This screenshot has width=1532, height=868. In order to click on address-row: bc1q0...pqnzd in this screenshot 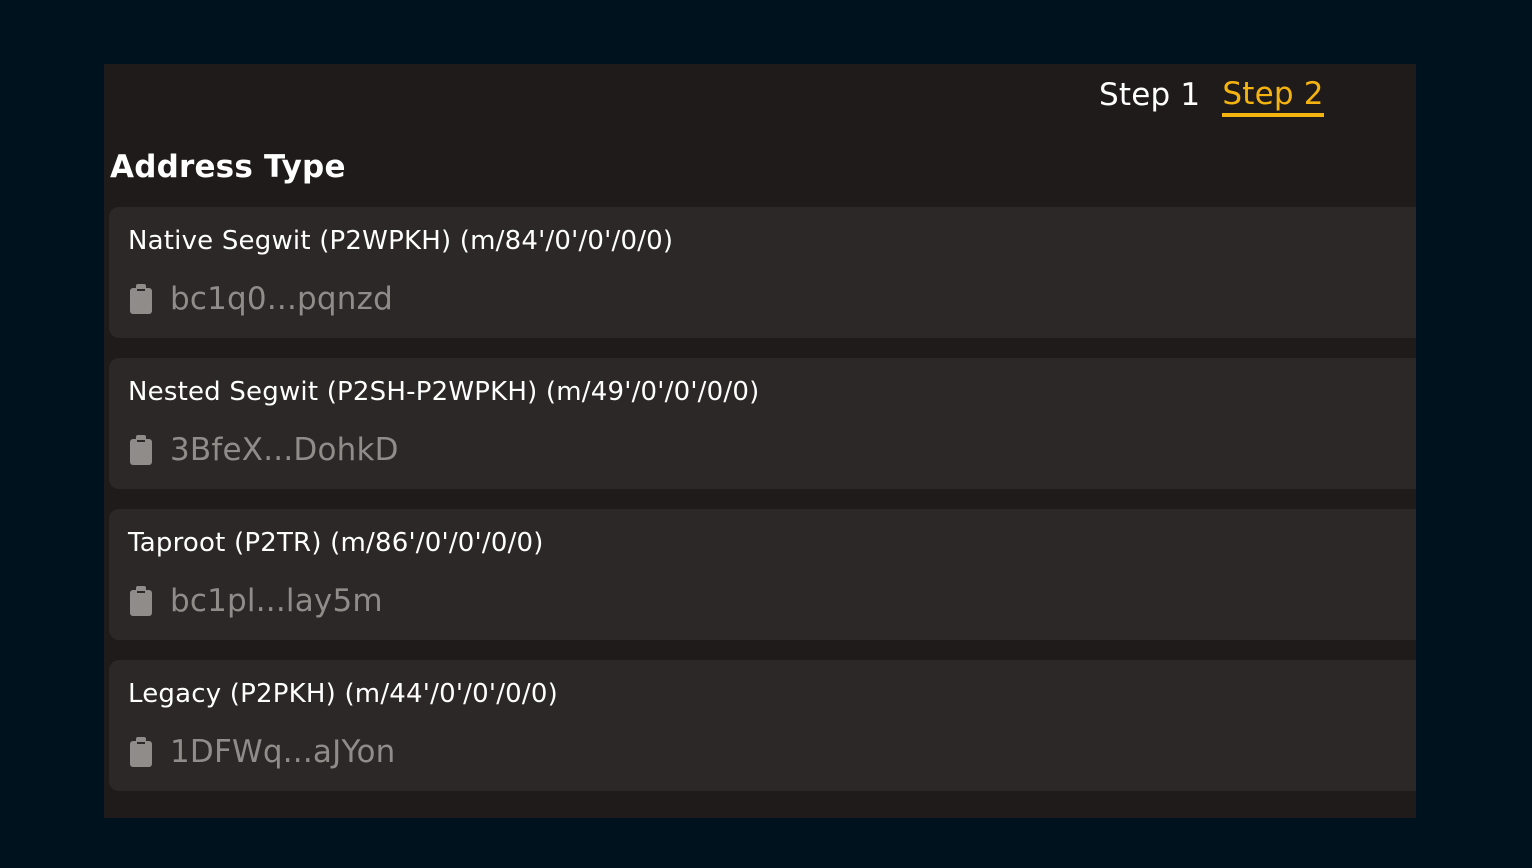, I will do `click(260, 299)`.